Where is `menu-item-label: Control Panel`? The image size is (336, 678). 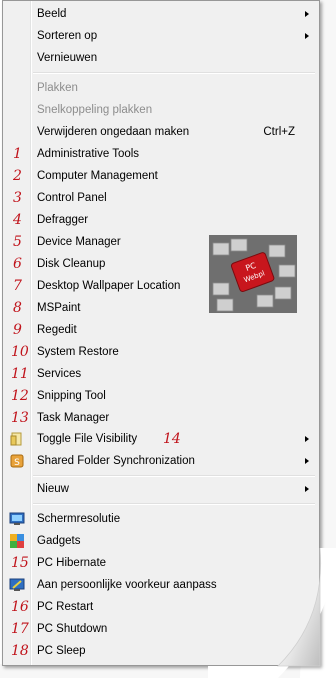 menu-item-label: Control Panel is located at coordinates (72, 198).